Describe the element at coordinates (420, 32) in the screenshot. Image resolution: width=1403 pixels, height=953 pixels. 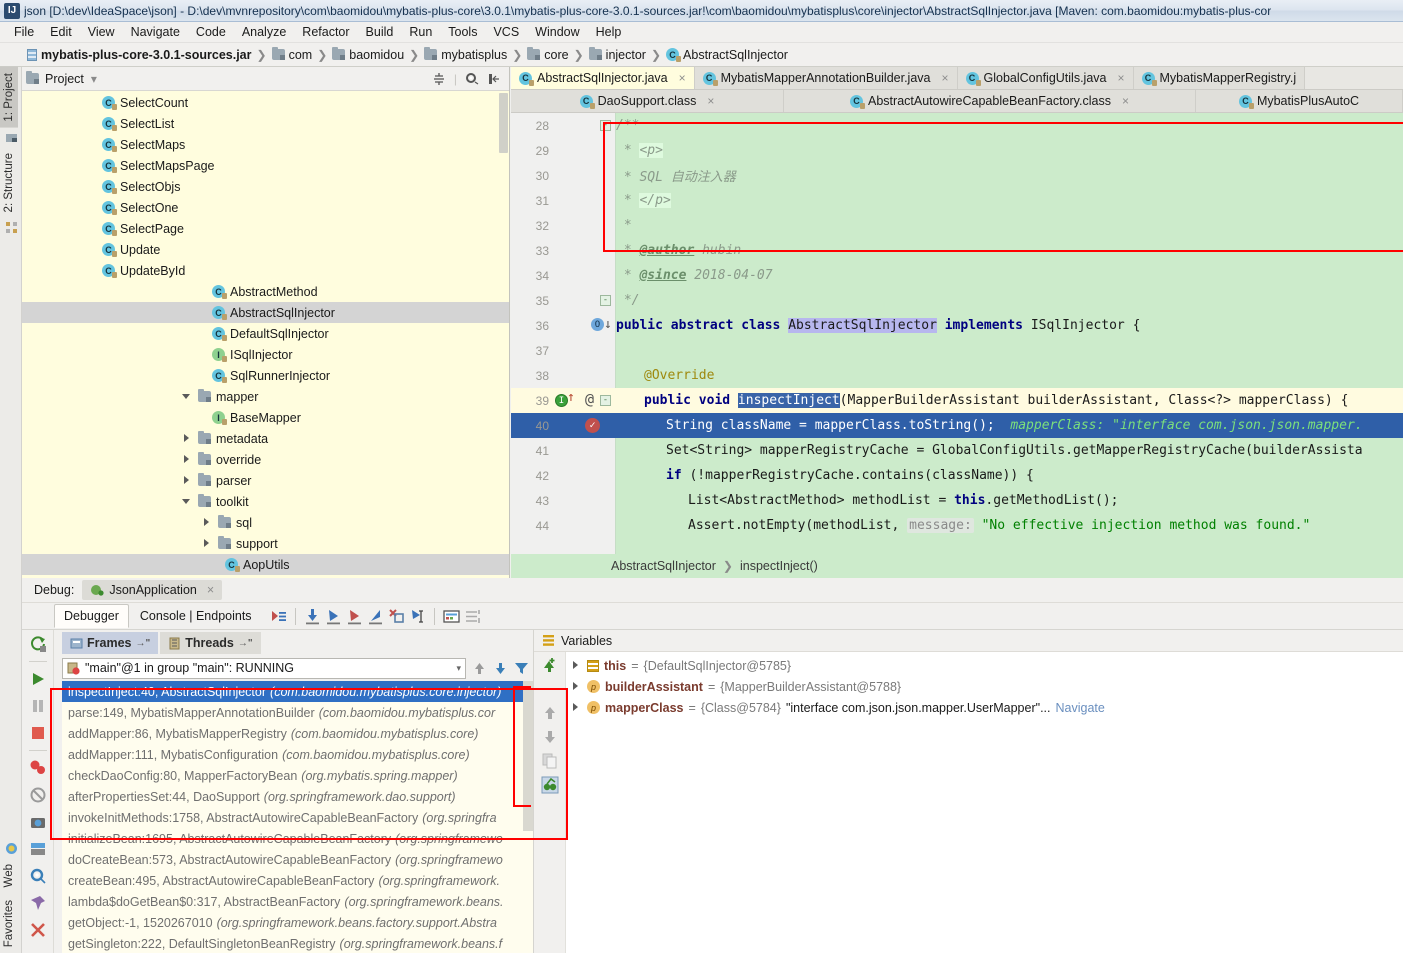
I see `menu-item-run: Run` at that location.